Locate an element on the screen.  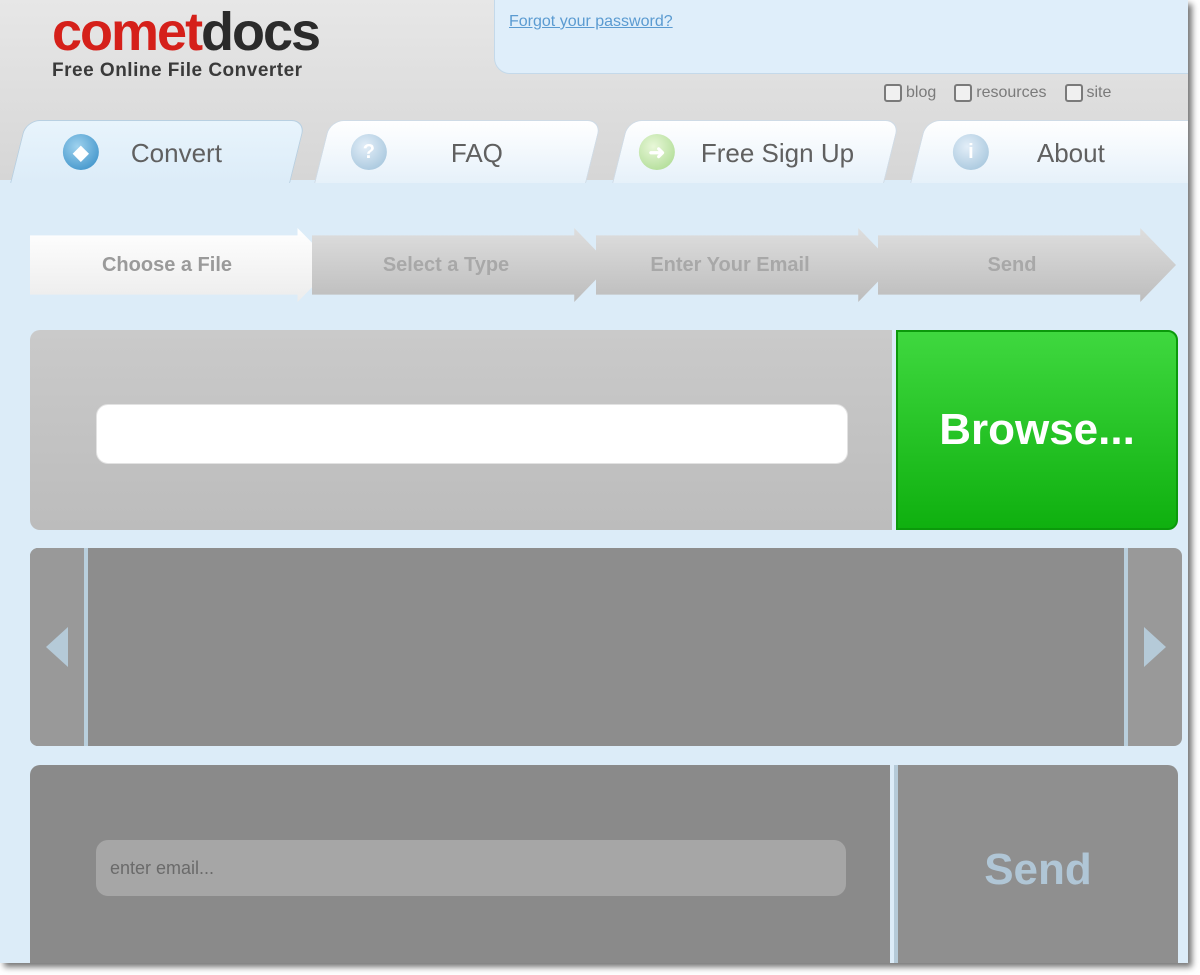
tab-faq: ? FAQ is located at coordinates (458, 151).